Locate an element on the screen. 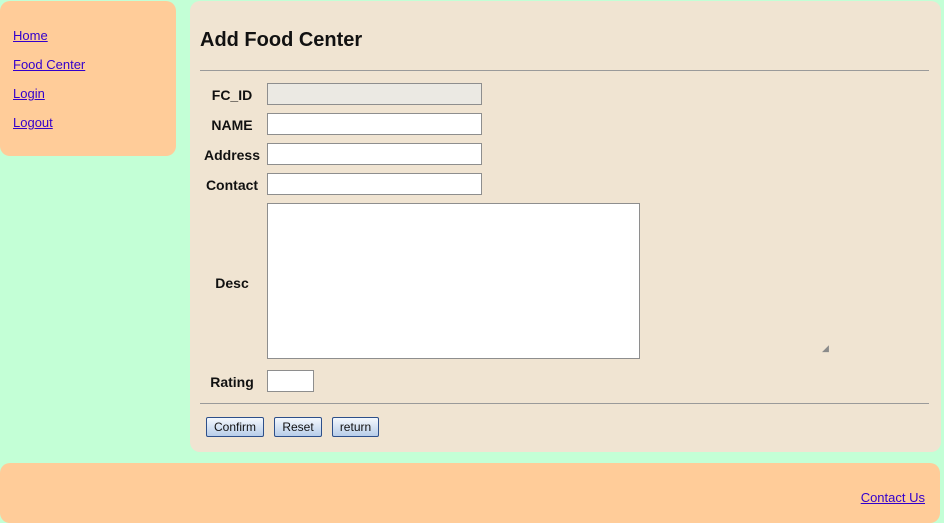 The image size is (944, 523). bottom-divider is located at coordinates (564, 403).